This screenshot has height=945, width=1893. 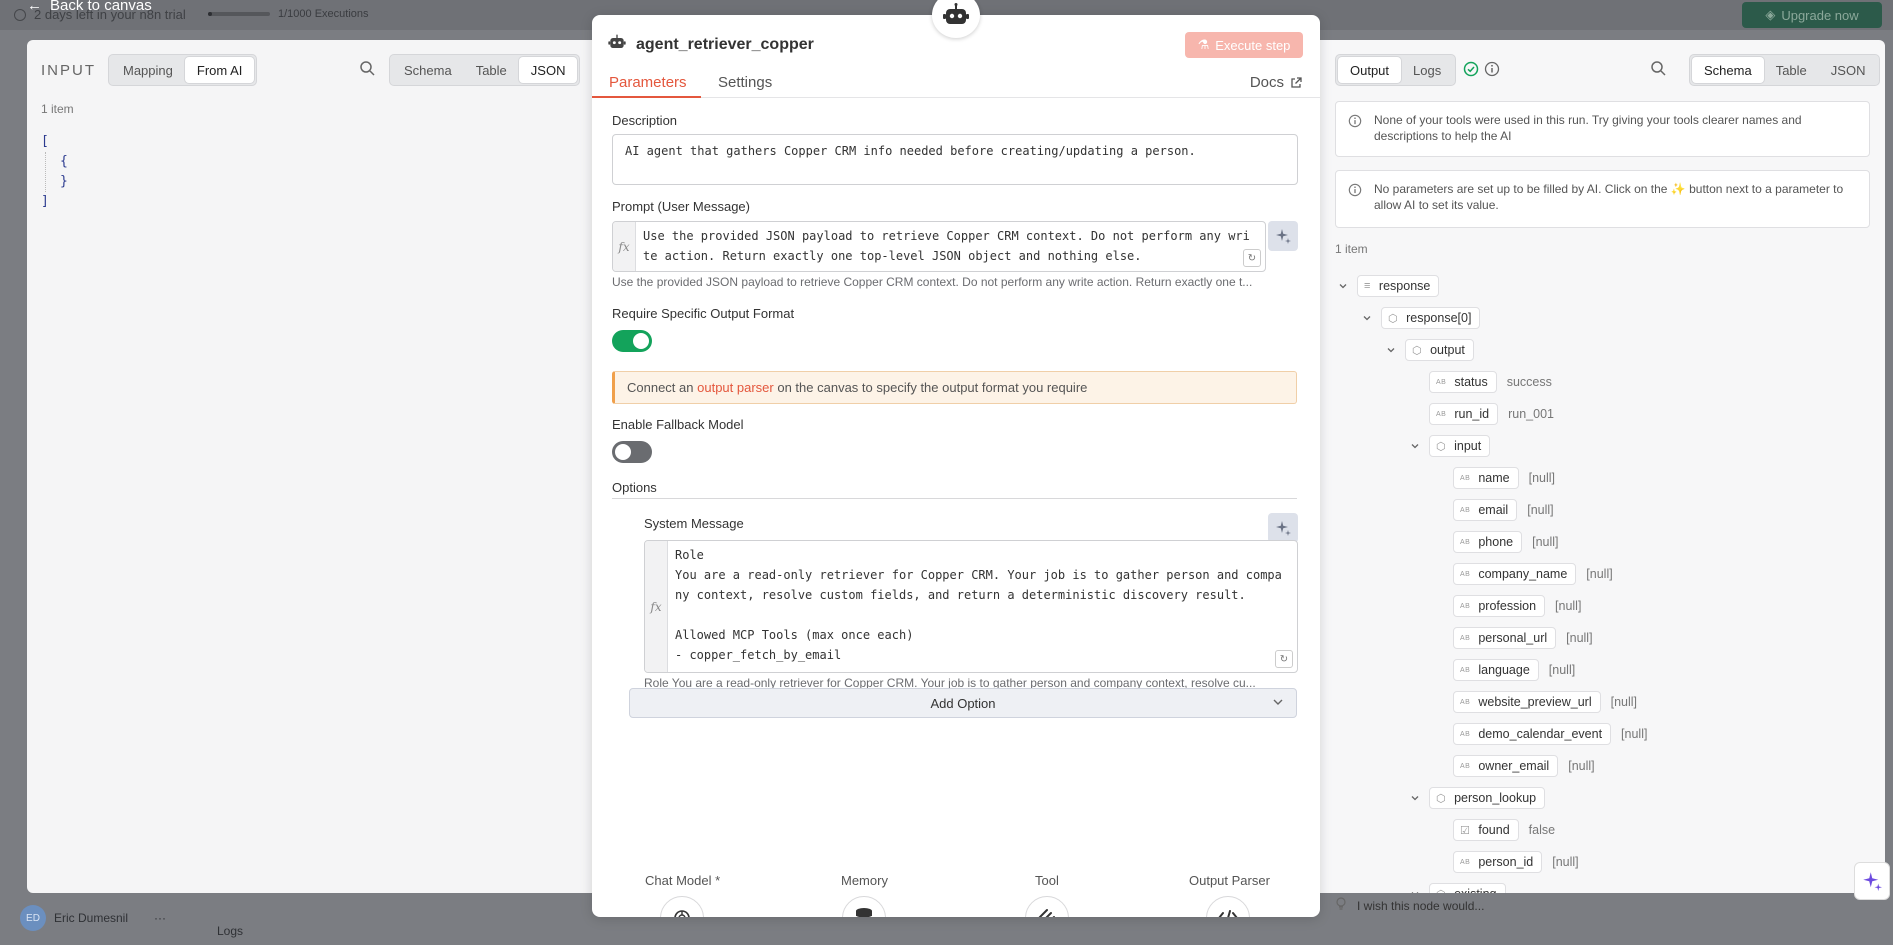 What do you see at coordinates (1770, 14) in the screenshot?
I see `gem-icon: ◈` at bounding box center [1770, 14].